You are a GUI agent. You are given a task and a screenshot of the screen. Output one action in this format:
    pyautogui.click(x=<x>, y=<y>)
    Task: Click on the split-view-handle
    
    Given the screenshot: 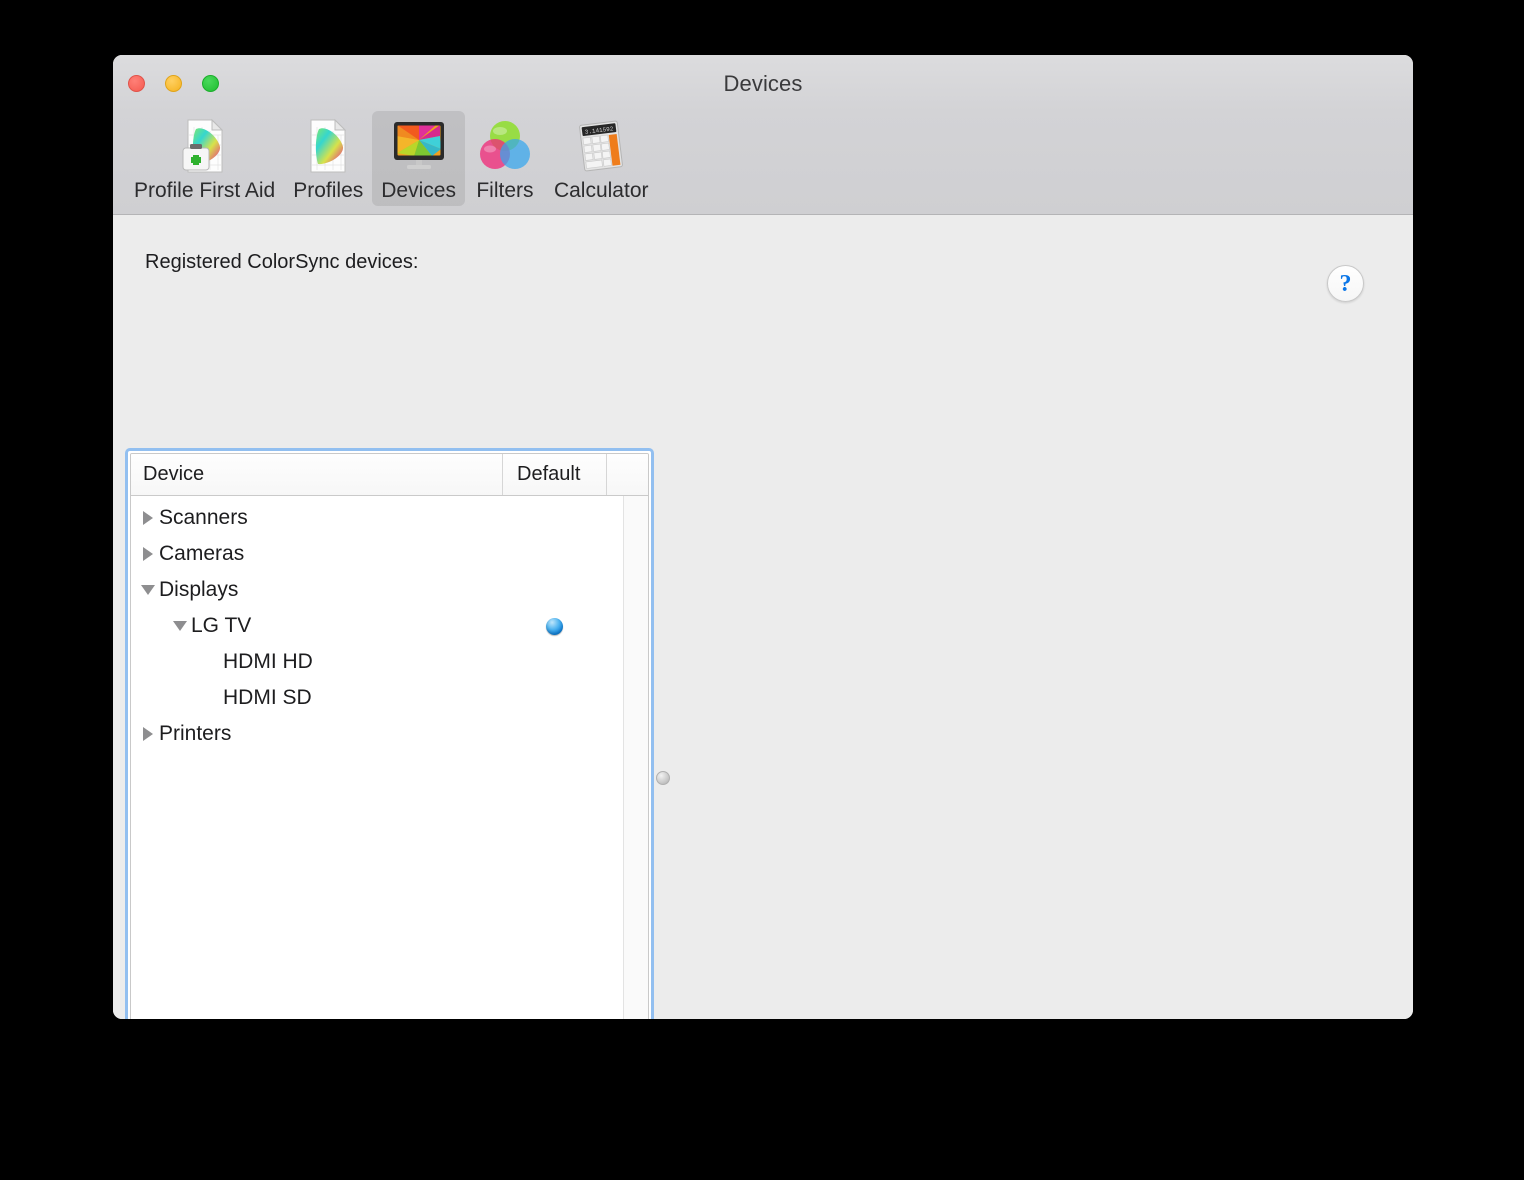 What is the action you would take?
    pyautogui.click(x=663, y=778)
    